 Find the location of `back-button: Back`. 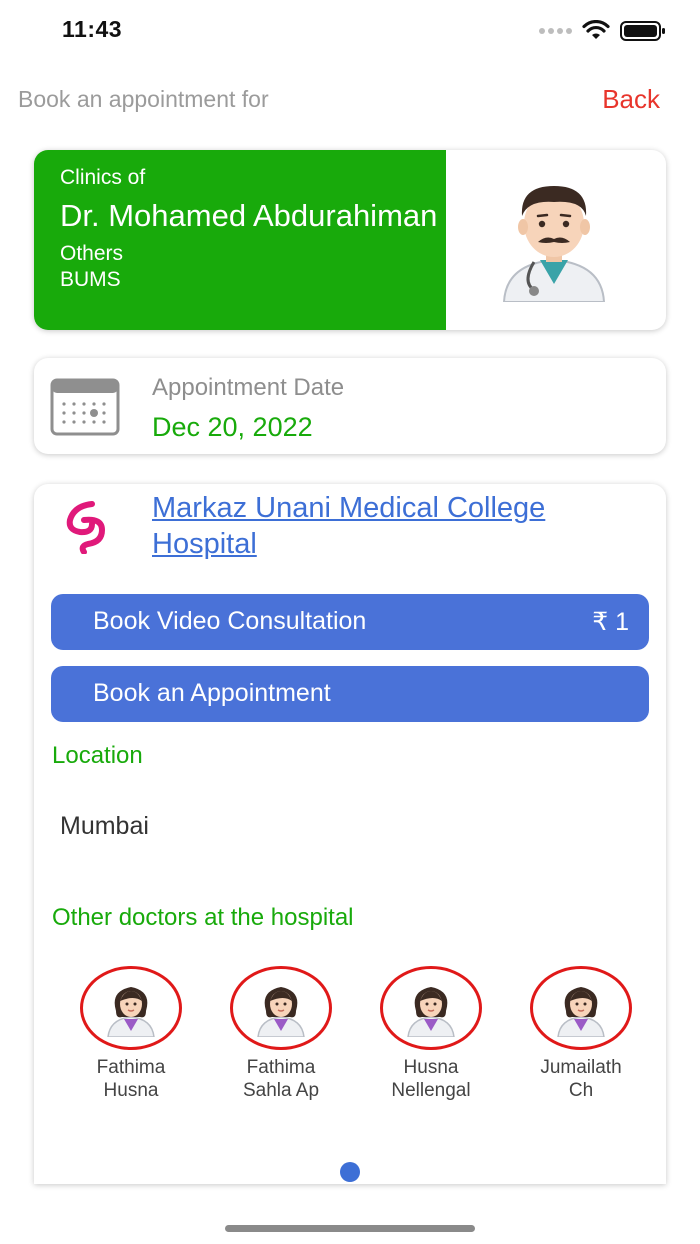

back-button: Back is located at coordinates (631, 99).